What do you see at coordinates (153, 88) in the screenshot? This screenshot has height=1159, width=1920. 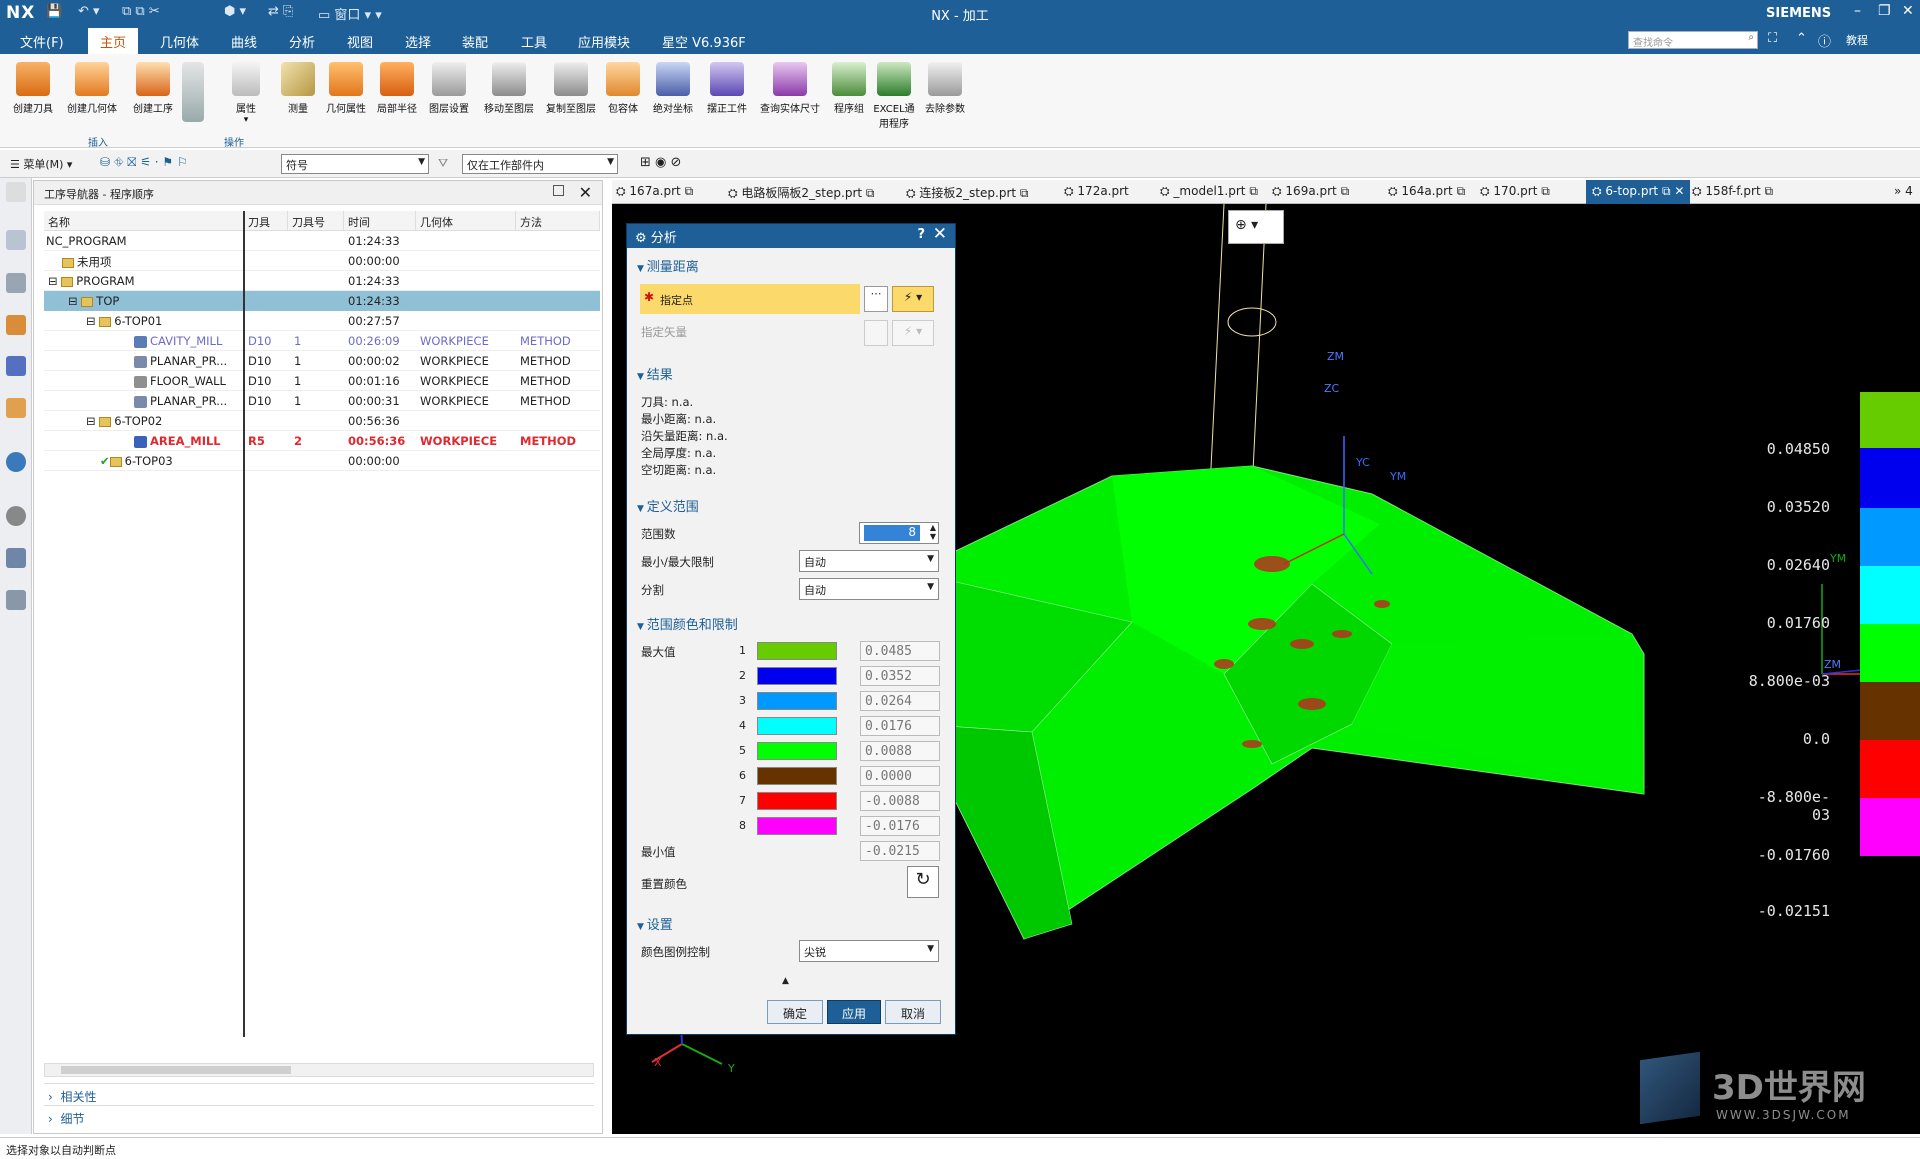 I see `create-operation-button: 创建工序` at bounding box center [153, 88].